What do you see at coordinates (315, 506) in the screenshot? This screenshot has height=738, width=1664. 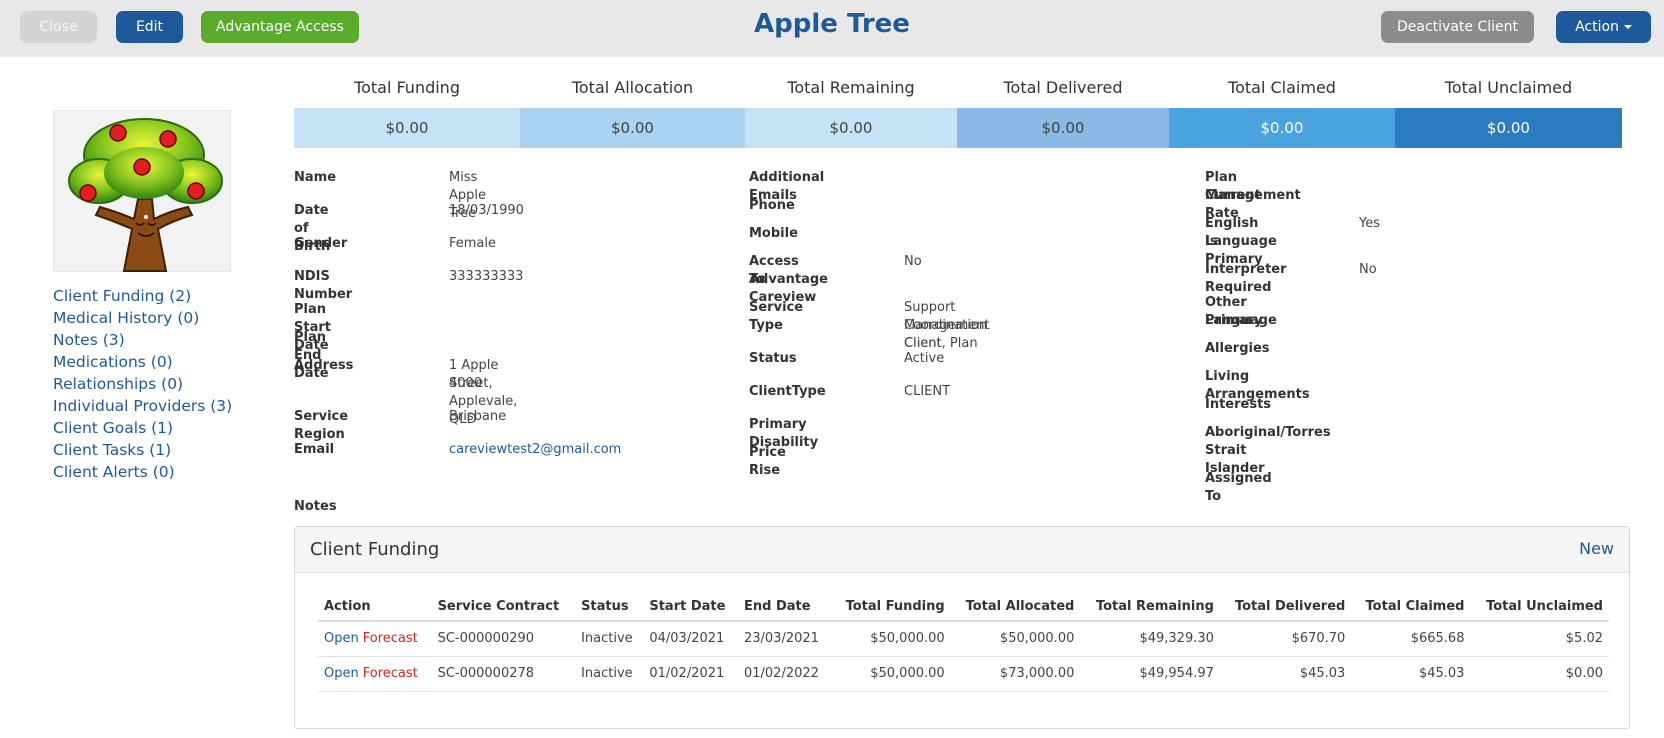 I see `notes-label: Notes` at bounding box center [315, 506].